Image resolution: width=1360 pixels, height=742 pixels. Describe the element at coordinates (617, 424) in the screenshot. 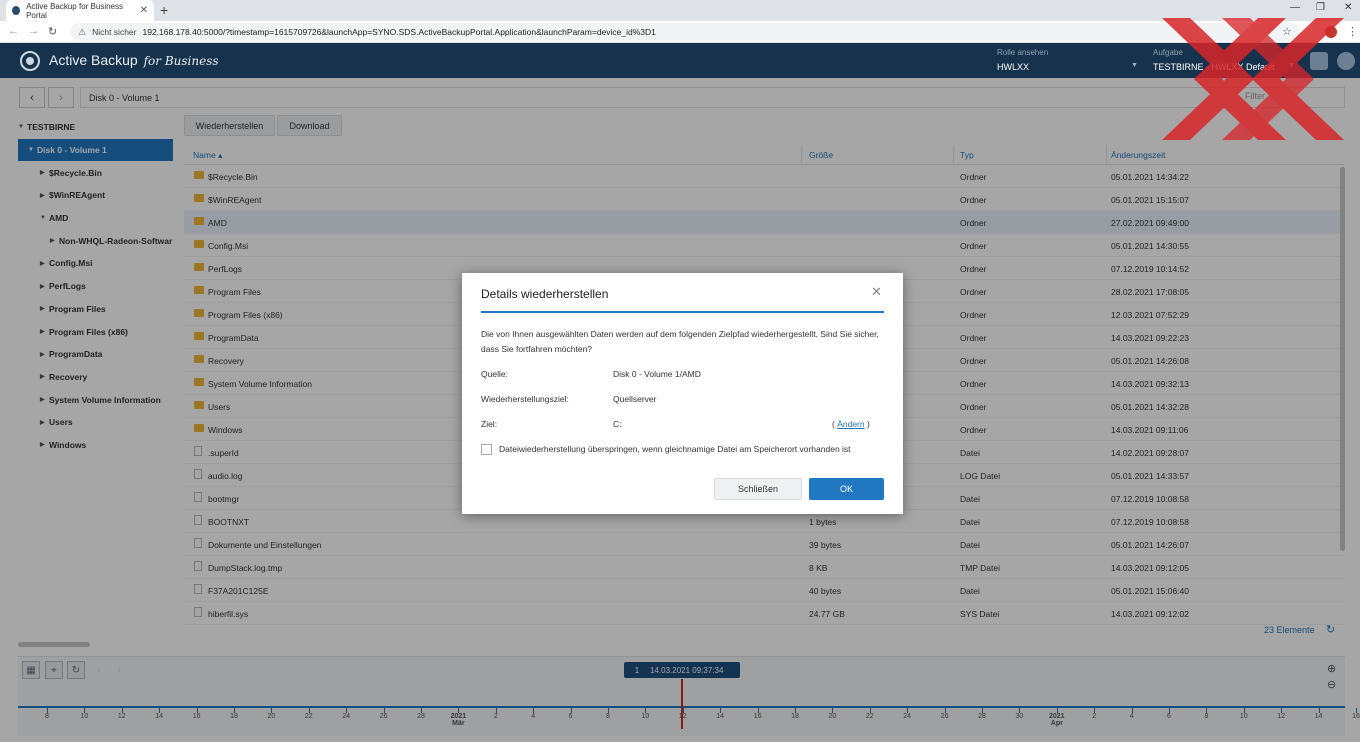

I see `destination-value: C:` at that location.